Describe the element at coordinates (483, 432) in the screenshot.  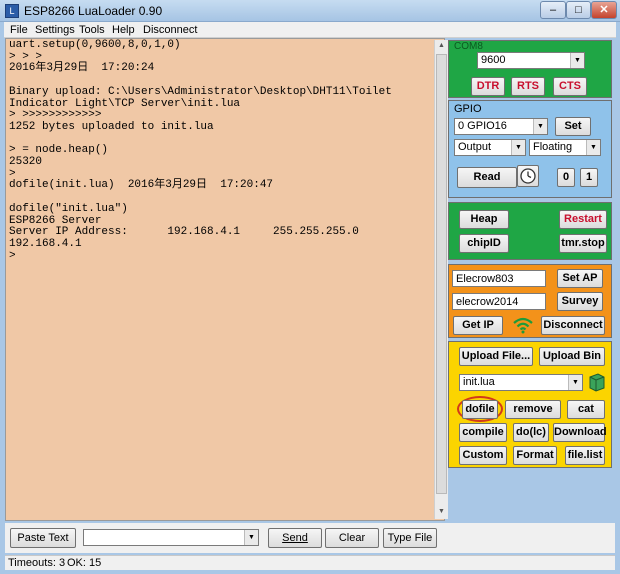
I see `compile-button: compile` at that location.